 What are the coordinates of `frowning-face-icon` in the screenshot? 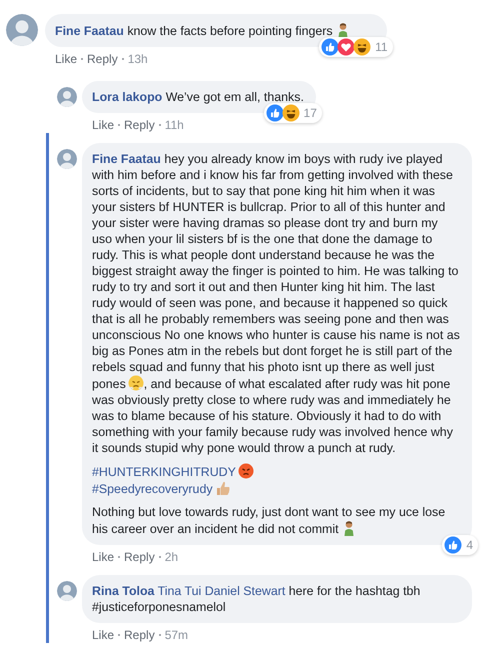 It's located at (136, 383).